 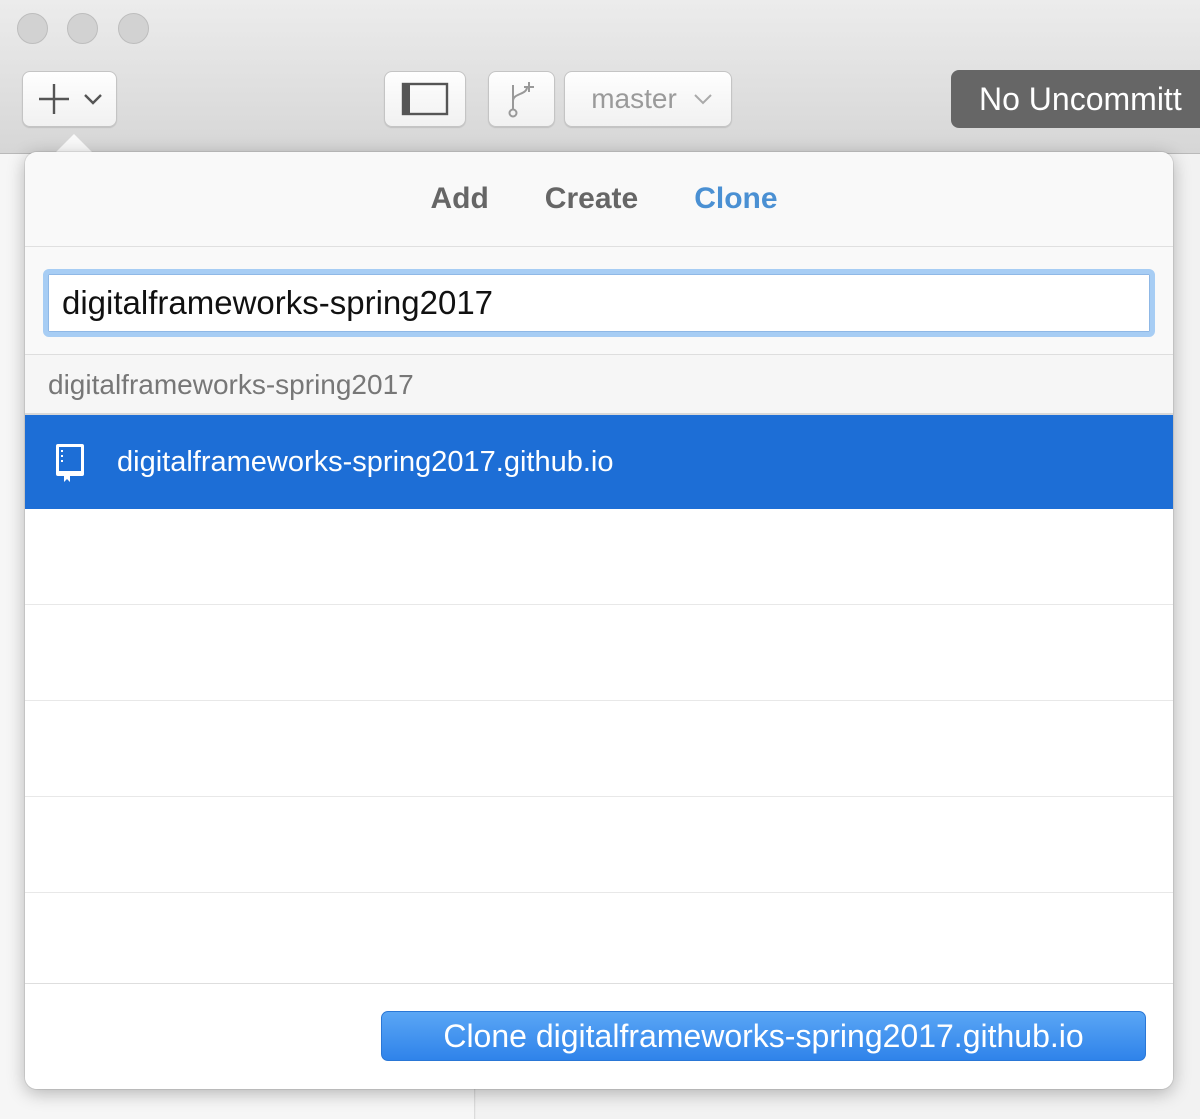 What do you see at coordinates (70, 463) in the screenshot?
I see `repo-icon` at bounding box center [70, 463].